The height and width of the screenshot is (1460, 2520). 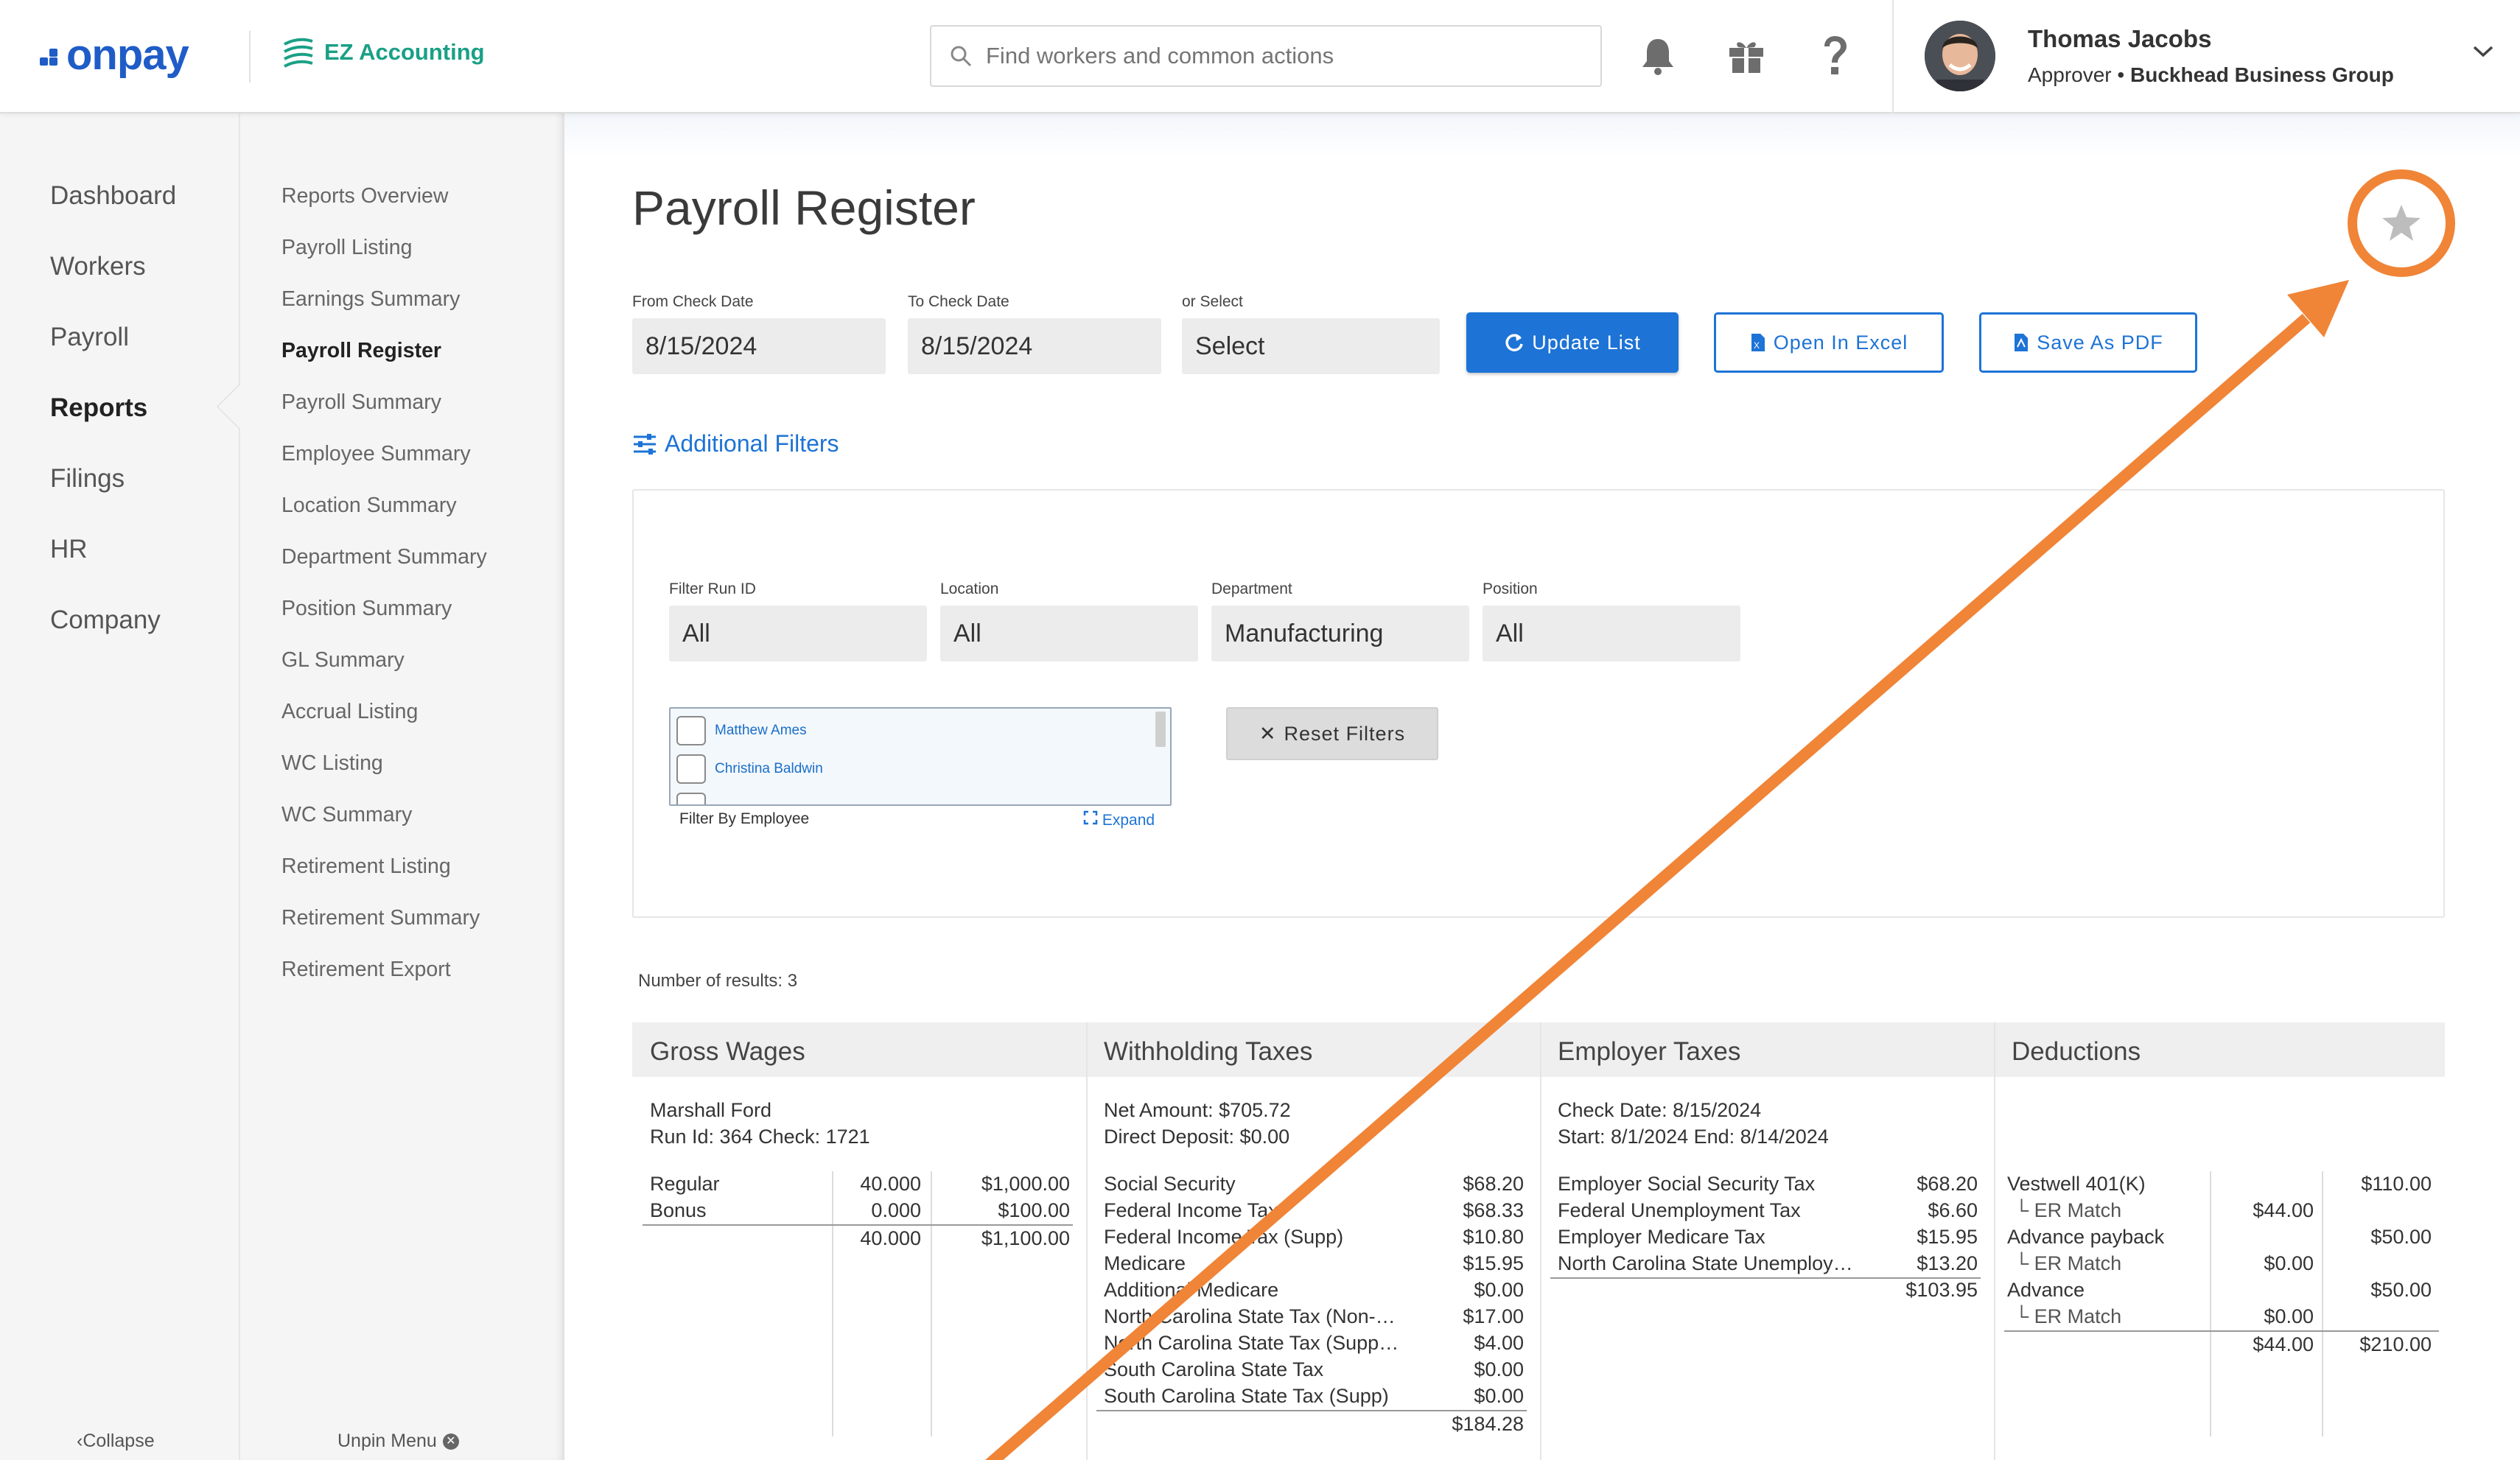 I want to click on nav-item-hr: HR, so click(x=69, y=549).